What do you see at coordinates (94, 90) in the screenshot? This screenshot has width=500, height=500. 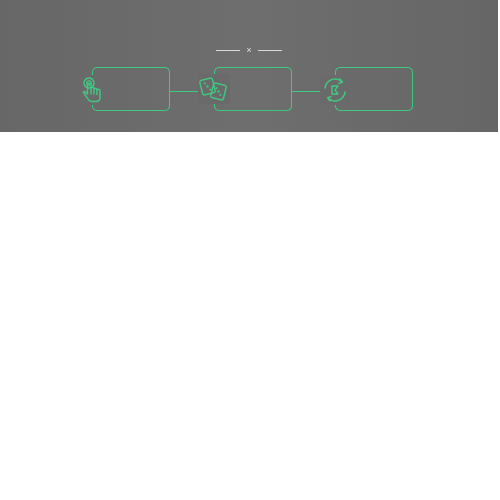 I see `hand-pointer-icon` at bounding box center [94, 90].